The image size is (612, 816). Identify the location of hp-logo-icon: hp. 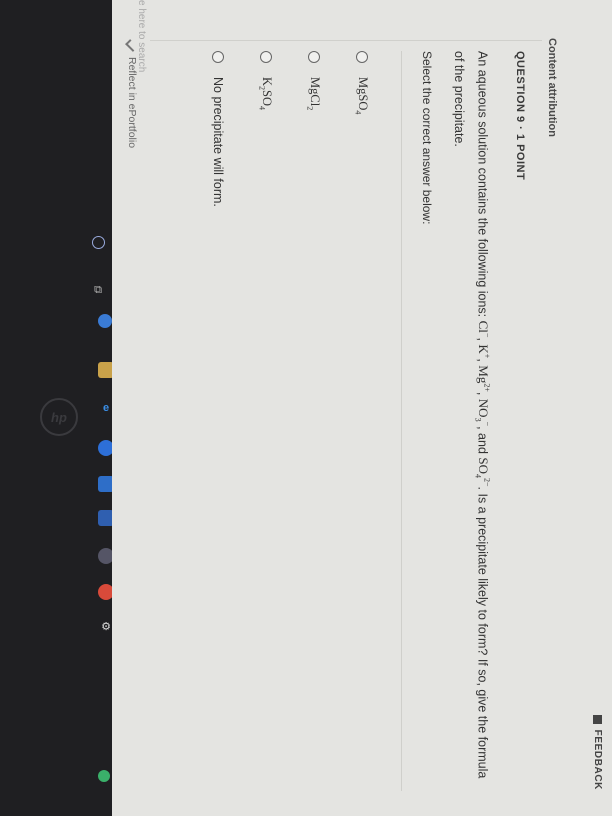
(59, 417).